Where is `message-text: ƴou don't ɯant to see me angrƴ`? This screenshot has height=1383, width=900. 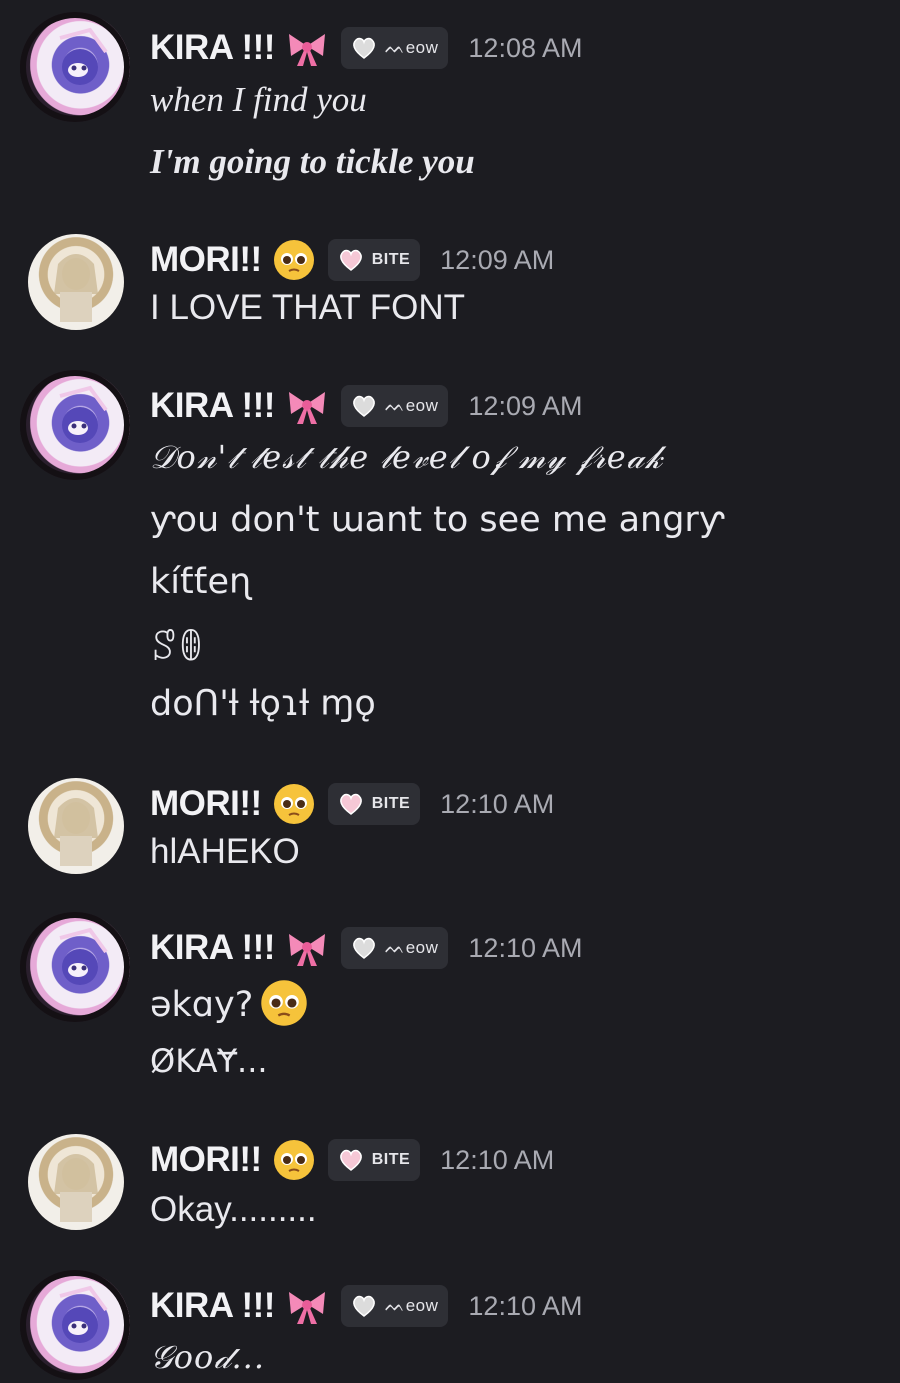
message-text: ƴou don't ɯant to see me angrƴ is located at coordinates (437, 520).